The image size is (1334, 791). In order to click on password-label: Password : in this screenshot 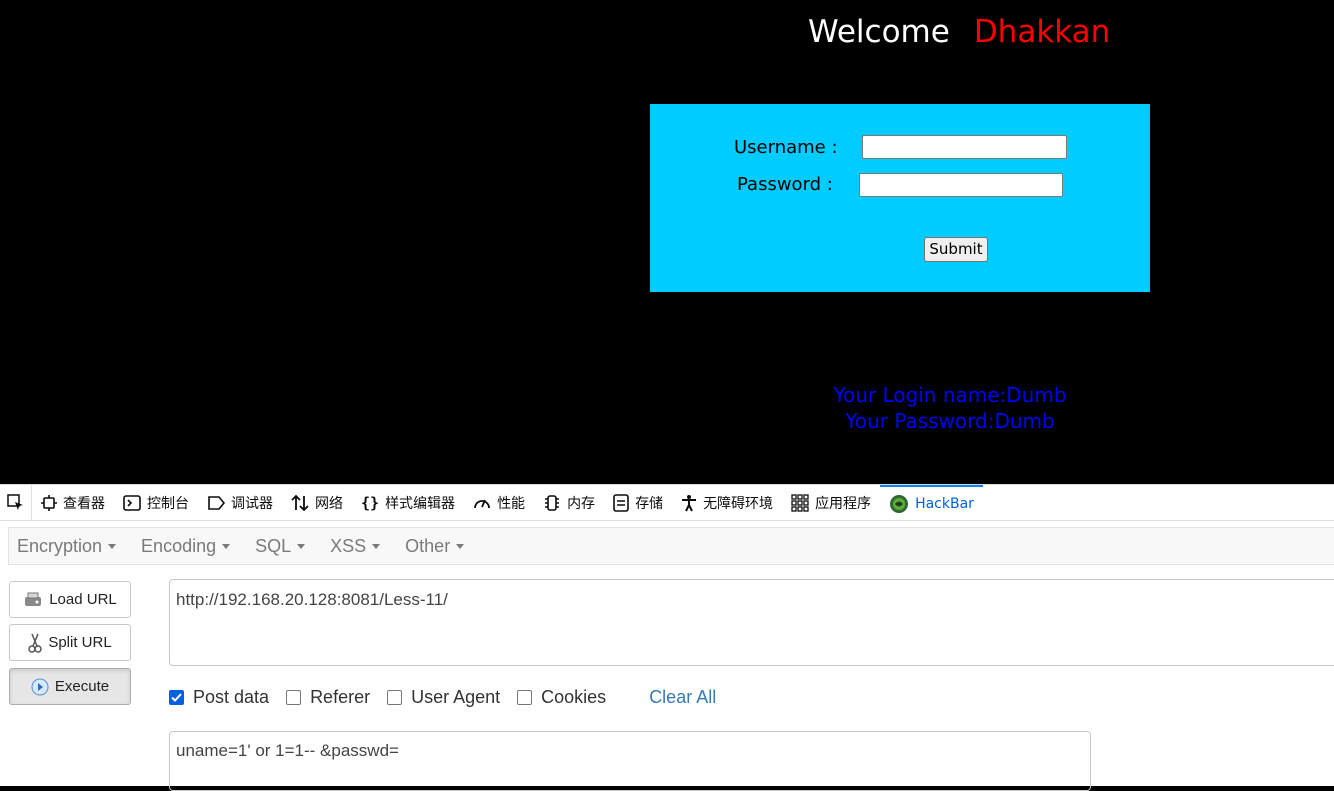, I will do `click(785, 184)`.